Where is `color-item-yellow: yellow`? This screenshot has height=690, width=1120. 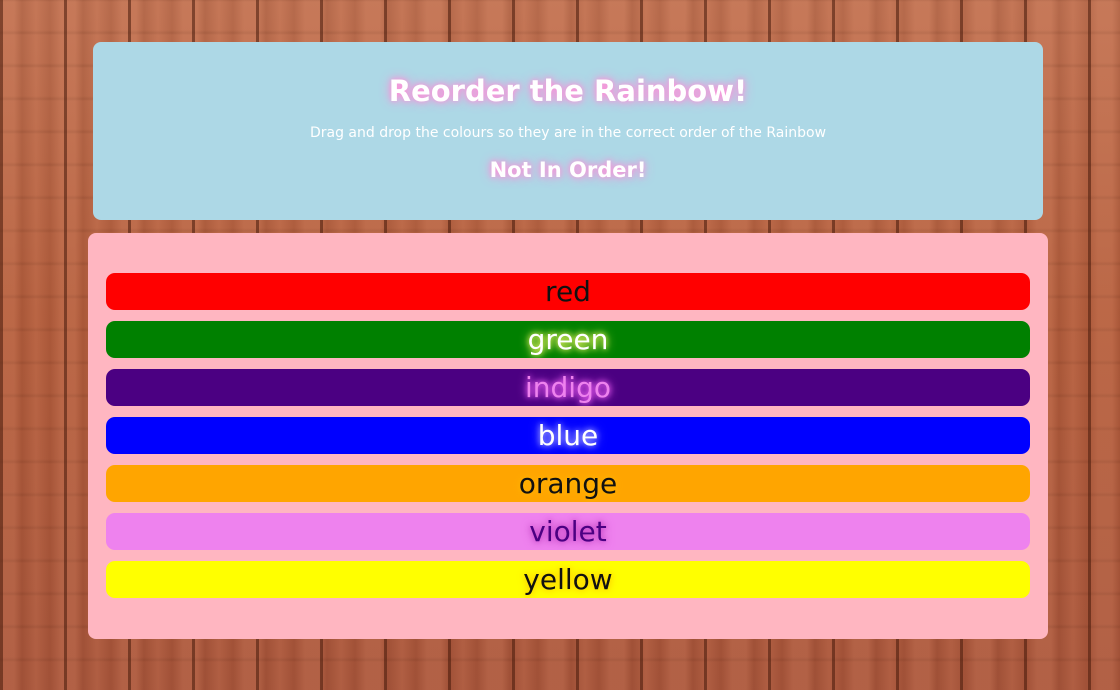 color-item-yellow: yellow is located at coordinates (568, 579).